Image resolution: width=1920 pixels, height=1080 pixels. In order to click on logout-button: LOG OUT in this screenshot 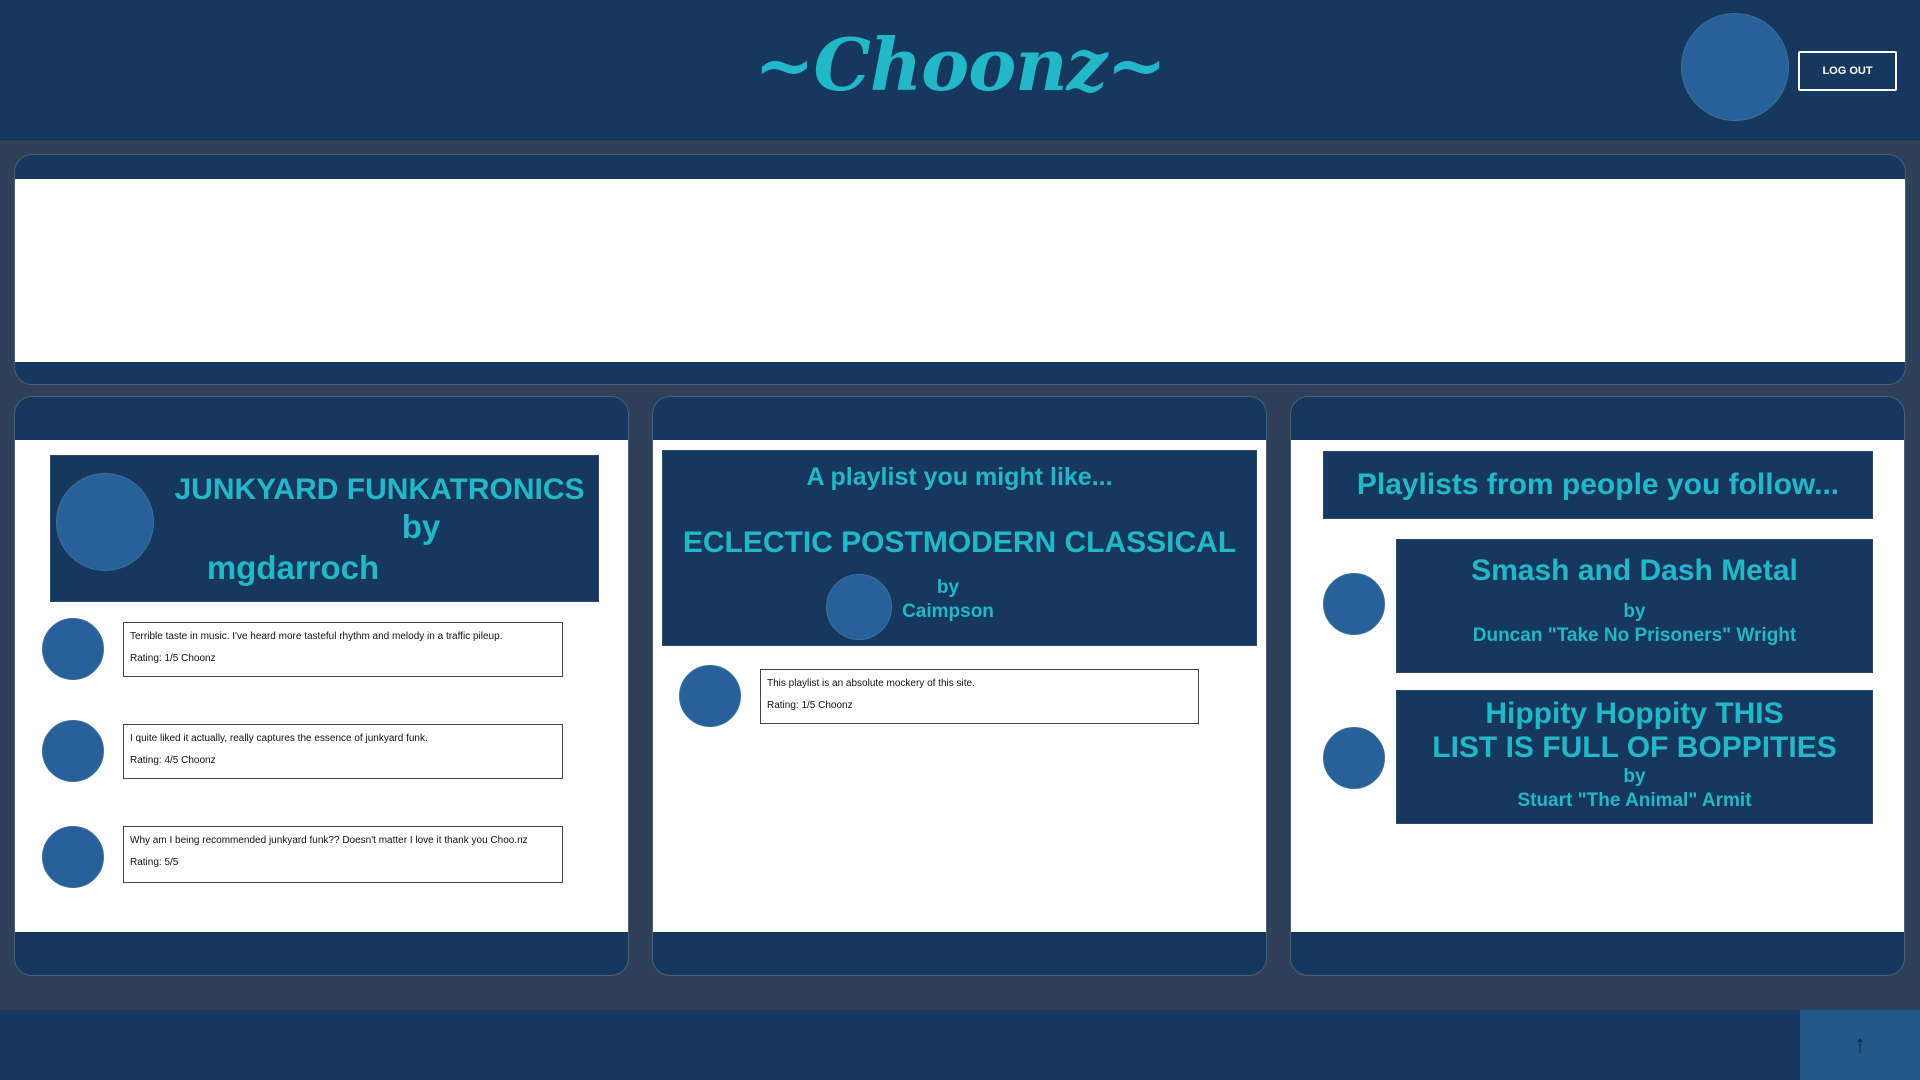, I will do `click(1847, 71)`.